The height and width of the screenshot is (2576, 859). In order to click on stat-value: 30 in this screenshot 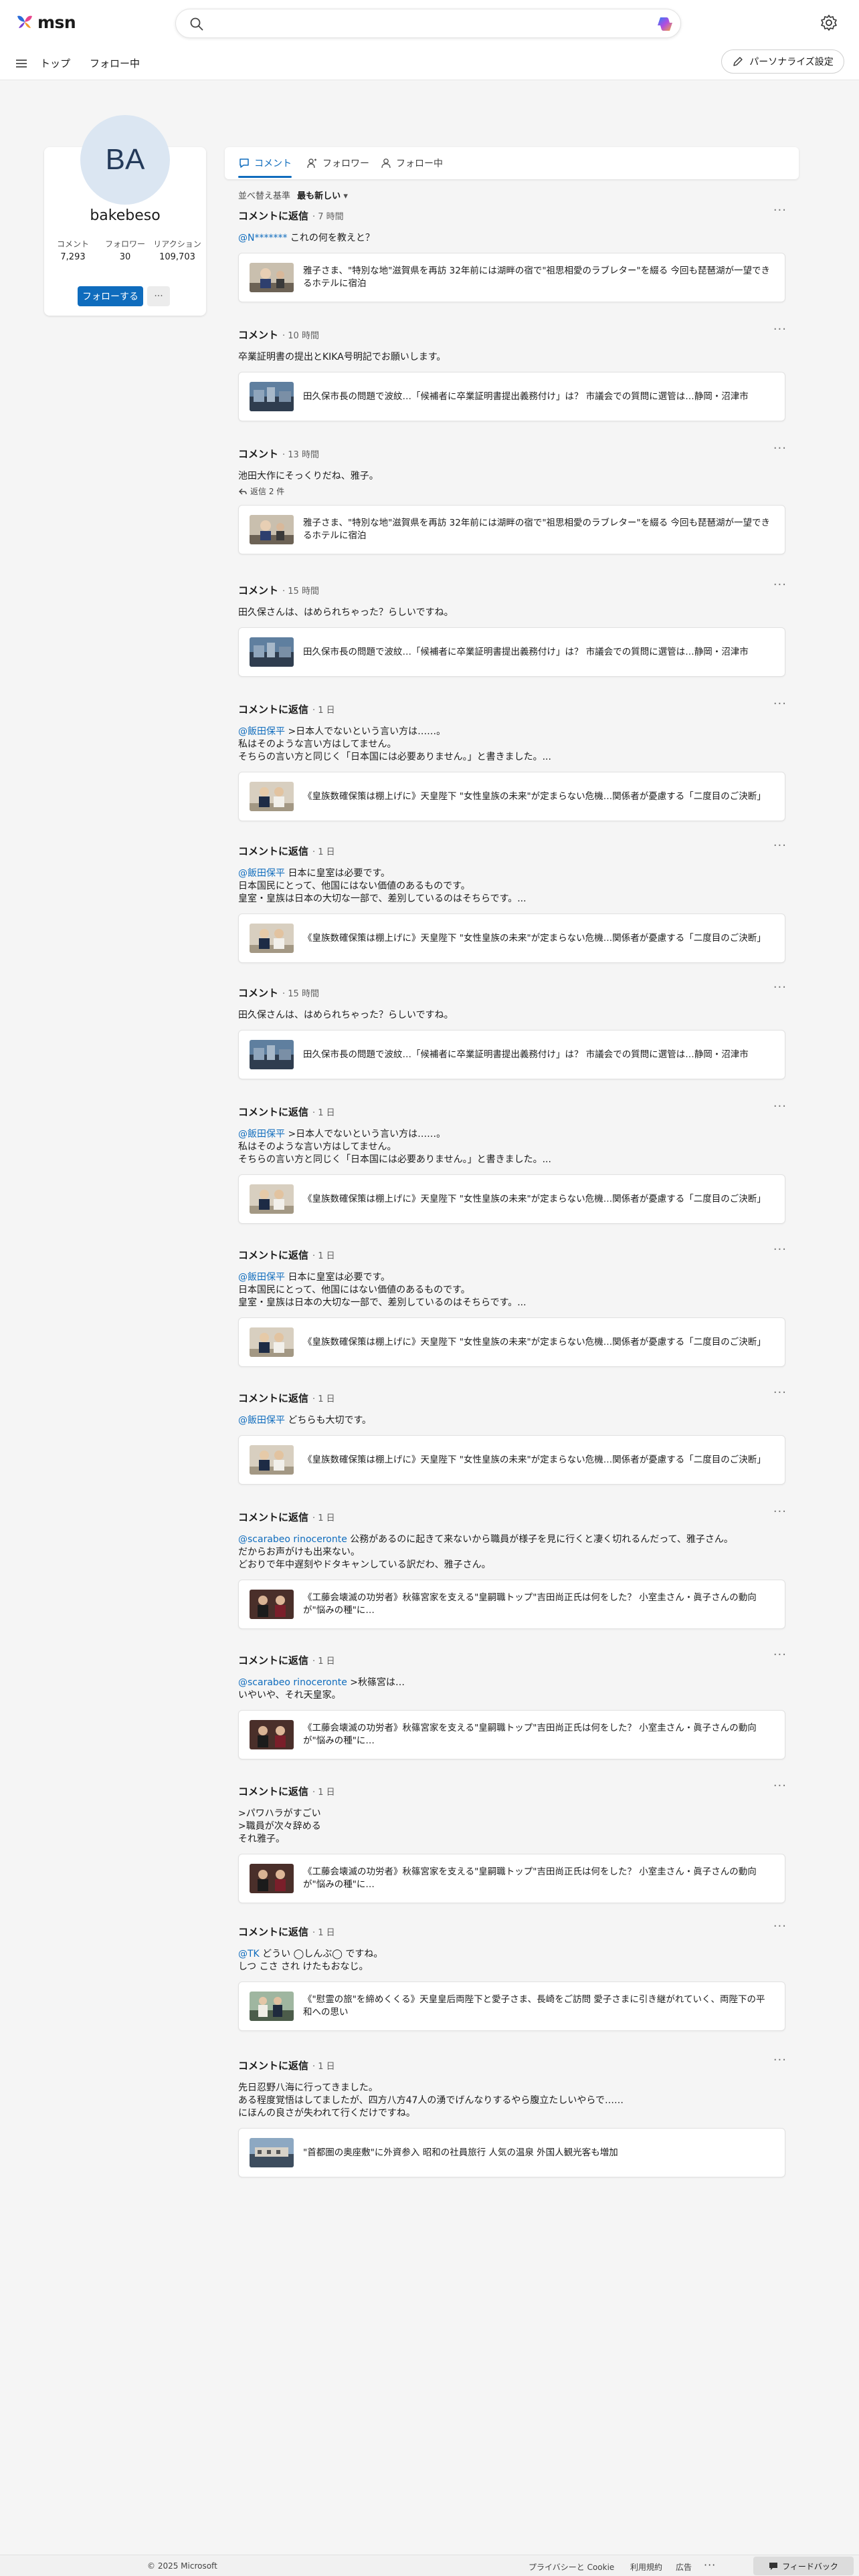, I will do `click(125, 257)`.